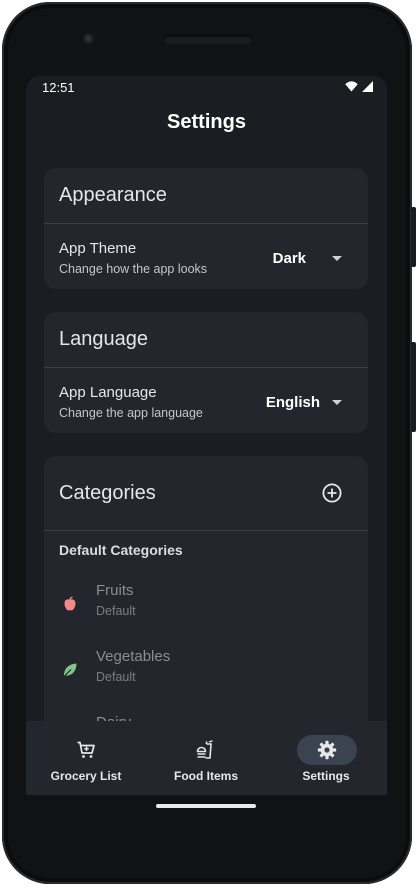 This screenshot has height=887, width=418. Describe the element at coordinates (351, 86) in the screenshot. I see `wifi-icon` at that location.